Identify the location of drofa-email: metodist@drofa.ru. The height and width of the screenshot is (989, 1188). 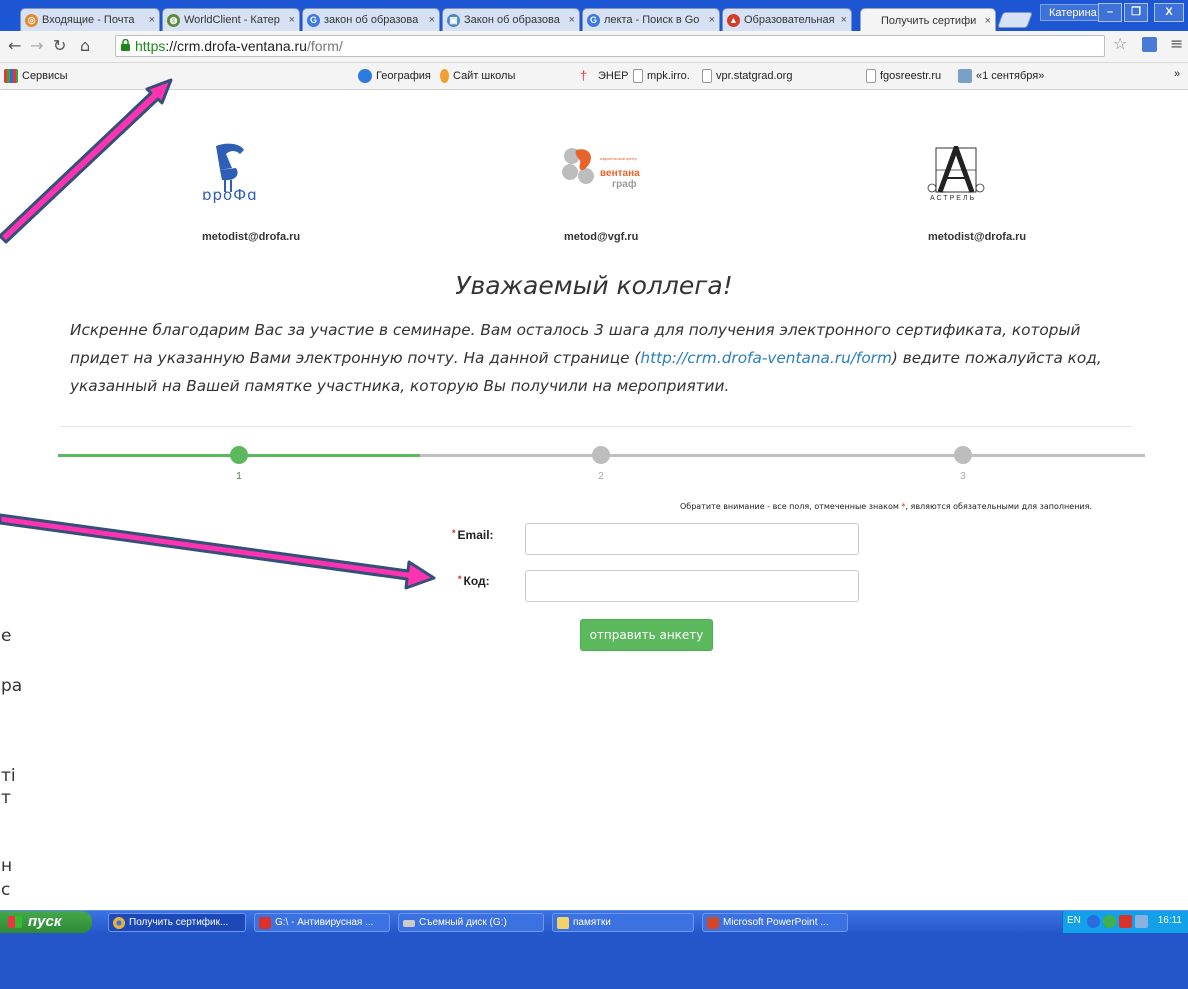
(251, 237).